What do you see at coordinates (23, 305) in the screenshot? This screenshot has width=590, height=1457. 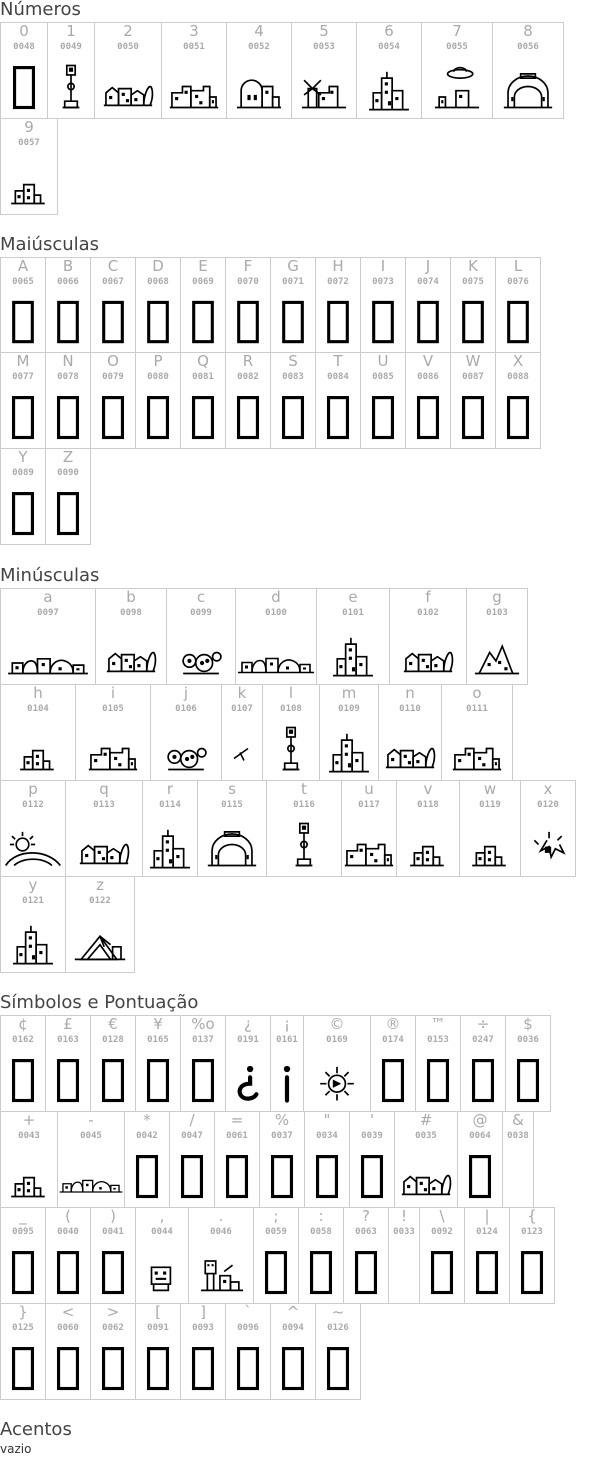 I see `glyph-cell: A 0065` at bounding box center [23, 305].